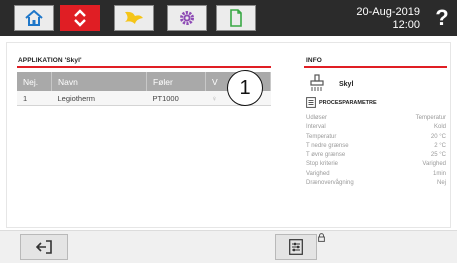  I want to click on parameters-button, so click(296, 247).